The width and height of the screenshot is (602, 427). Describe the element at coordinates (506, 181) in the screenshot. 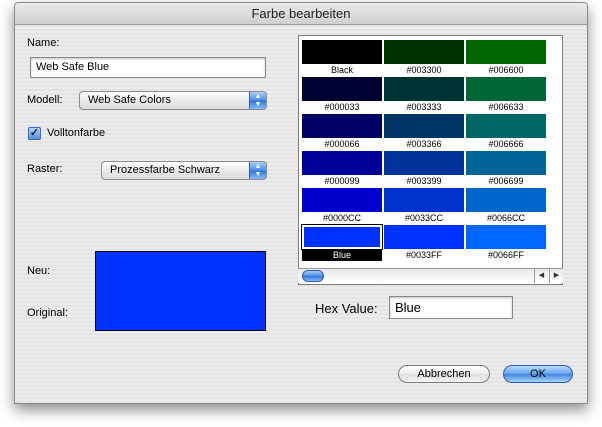

I see `palette-swatch-label: #006699` at that location.